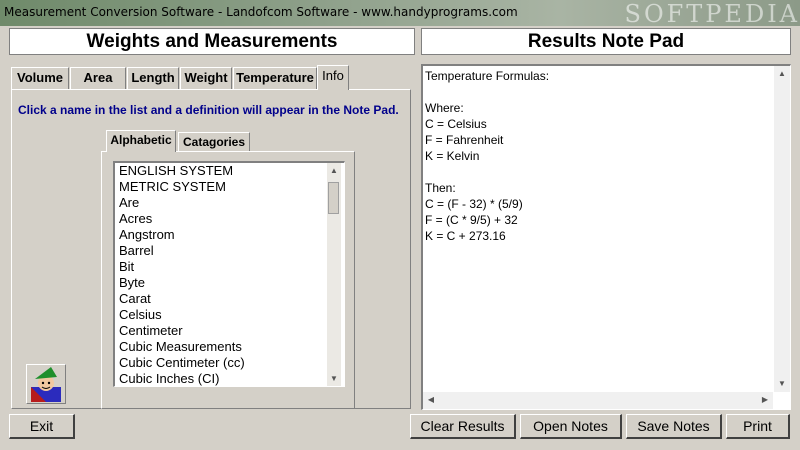 Image resolution: width=800 pixels, height=450 pixels. What do you see at coordinates (229, 331) in the screenshot?
I see `list-item: Centimeter` at bounding box center [229, 331].